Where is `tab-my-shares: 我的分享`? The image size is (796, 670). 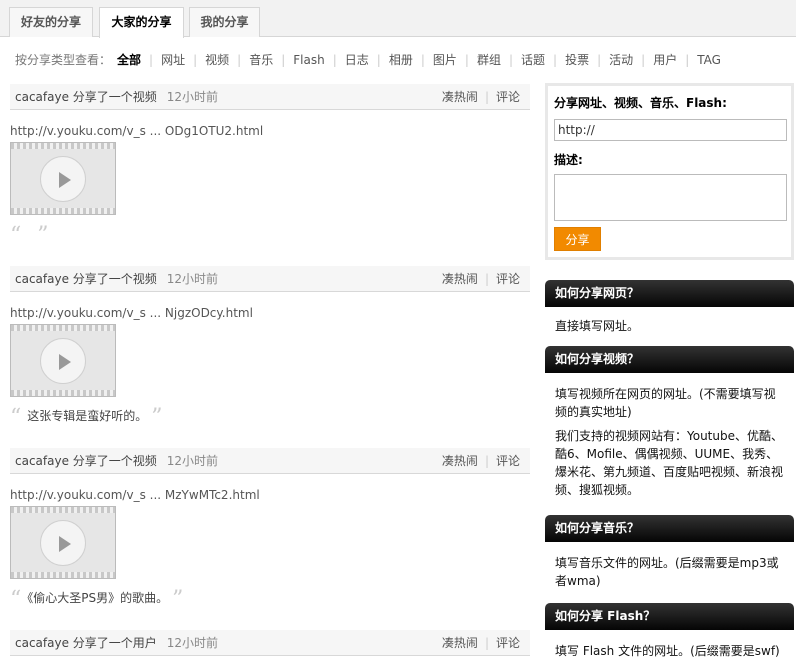 tab-my-shares: 我的分享 is located at coordinates (224, 22).